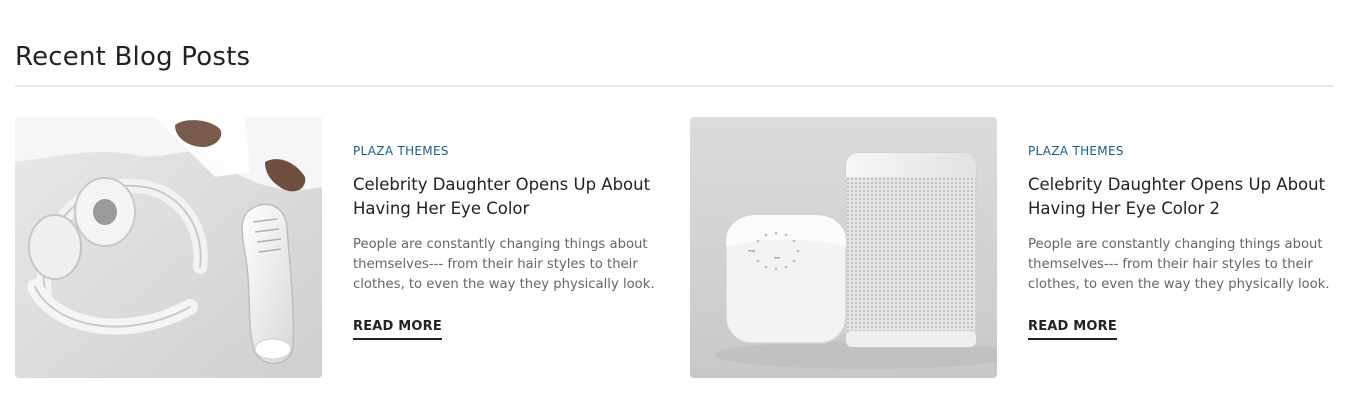 The height and width of the screenshot is (411, 1347). I want to click on headphones-shoes-image, so click(168, 247).